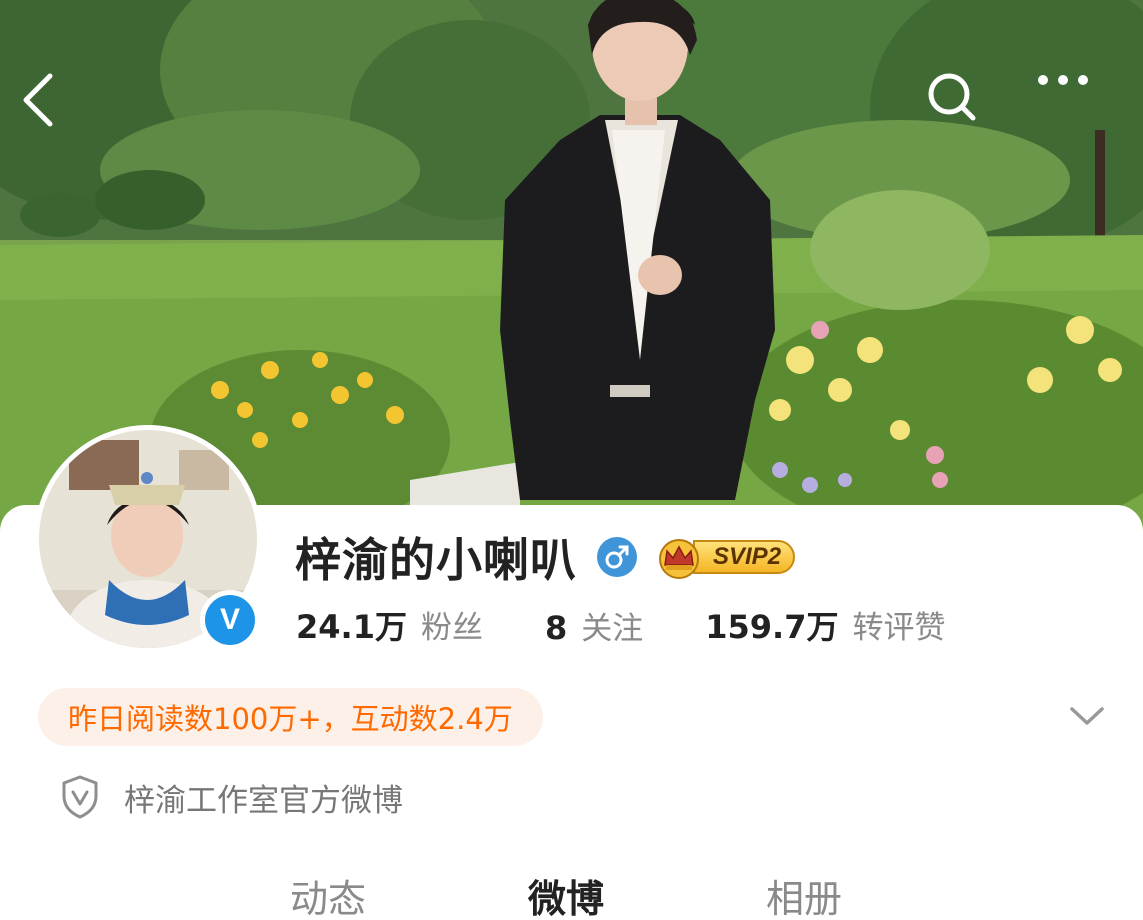 The image size is (1143, 920). I want to click on following-stat: 8 关注, so click(594, 625).